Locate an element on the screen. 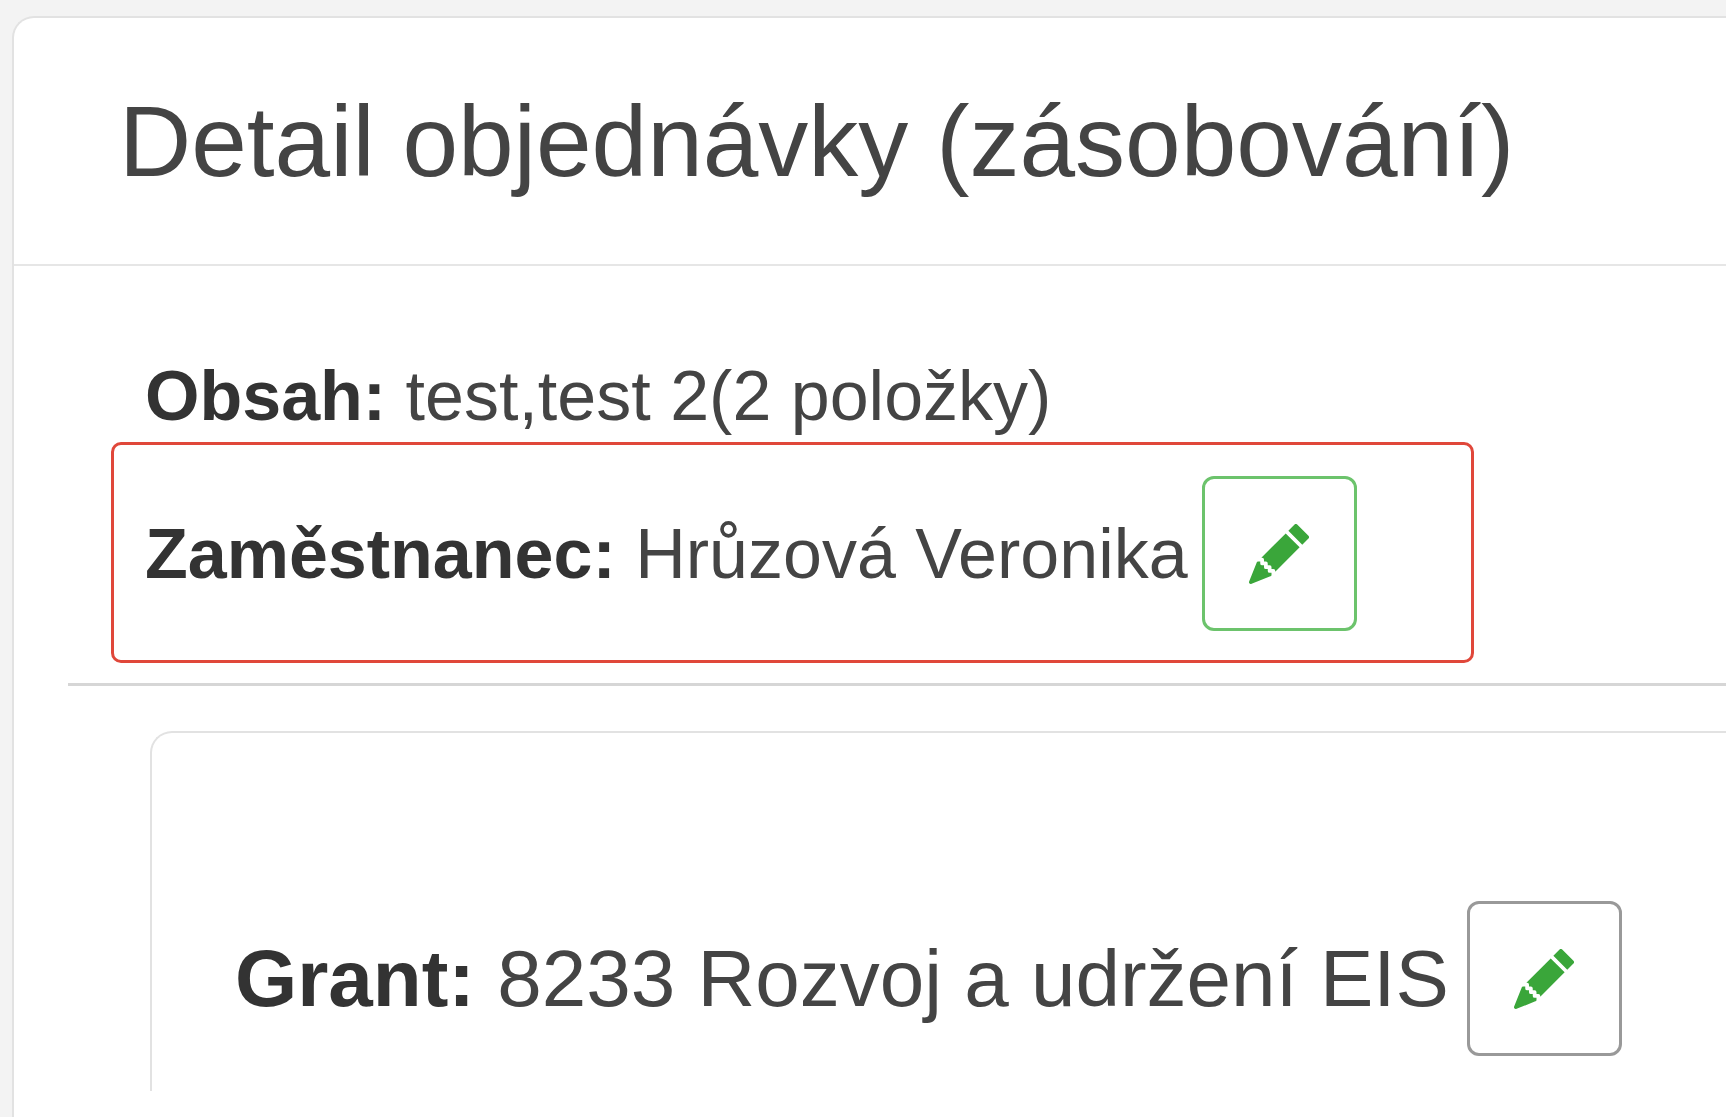 This screenshot has height=1117, width=1726. page-title: Detail objednávky (zásobování) is located at coordinates (817, 141).